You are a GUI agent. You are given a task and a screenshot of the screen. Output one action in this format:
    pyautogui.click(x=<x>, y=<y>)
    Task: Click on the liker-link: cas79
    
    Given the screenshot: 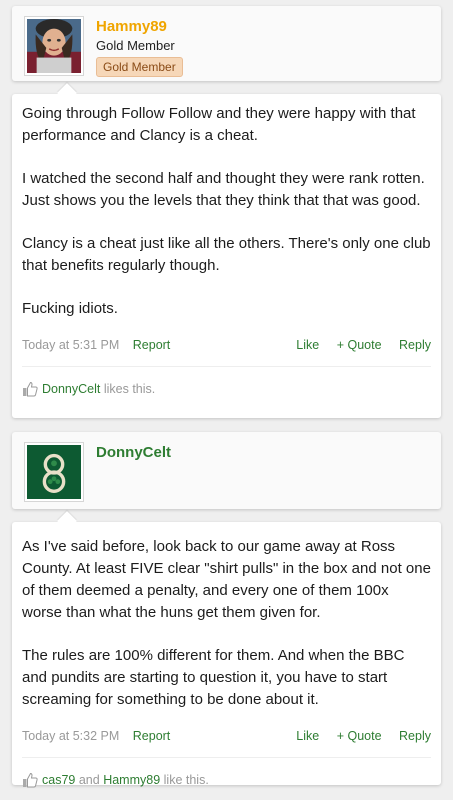 What is the action you would take?
    pyautogui.click(x=58, y=780)
    